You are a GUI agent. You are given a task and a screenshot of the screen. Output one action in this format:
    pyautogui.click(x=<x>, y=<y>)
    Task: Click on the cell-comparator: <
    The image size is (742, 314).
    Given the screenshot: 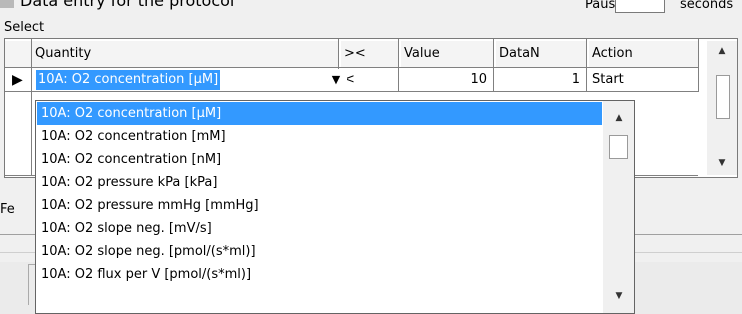 What is the action you would take?
    pyautogui.click(x=368, y=80)
    